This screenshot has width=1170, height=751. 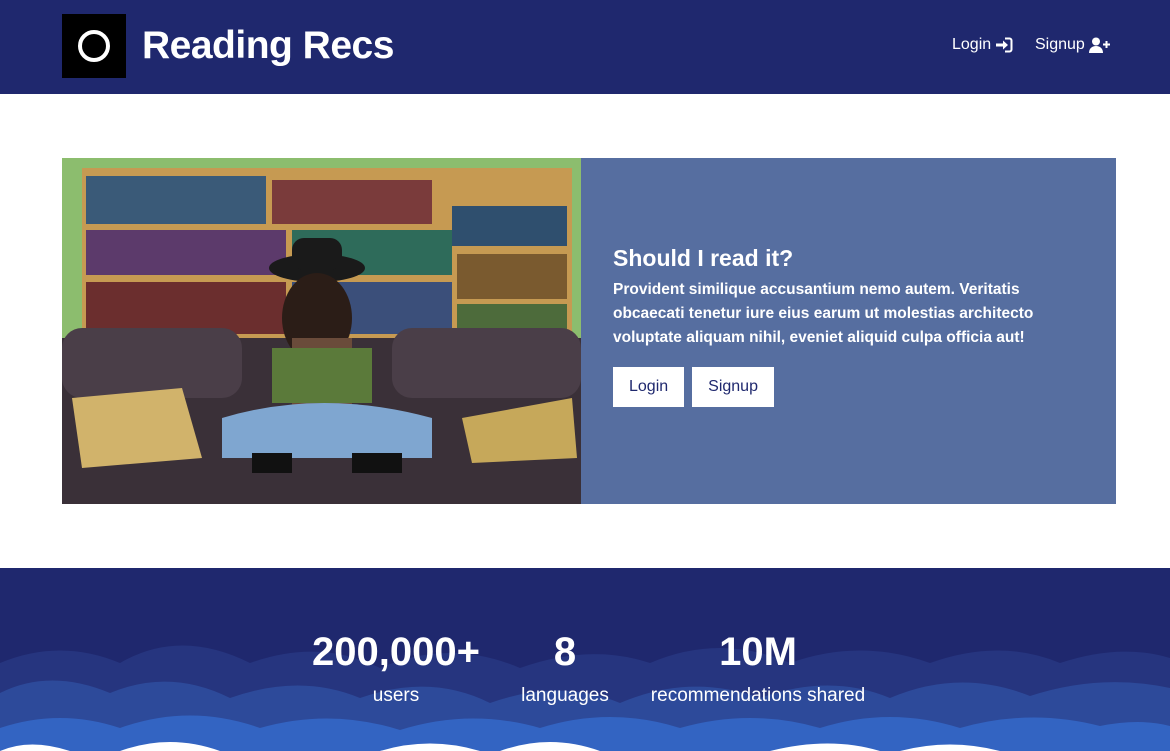 What do you see at coordinates (396, 695) in the screenshot?
I see `stat-label: users` at bounding box center [396, 695].